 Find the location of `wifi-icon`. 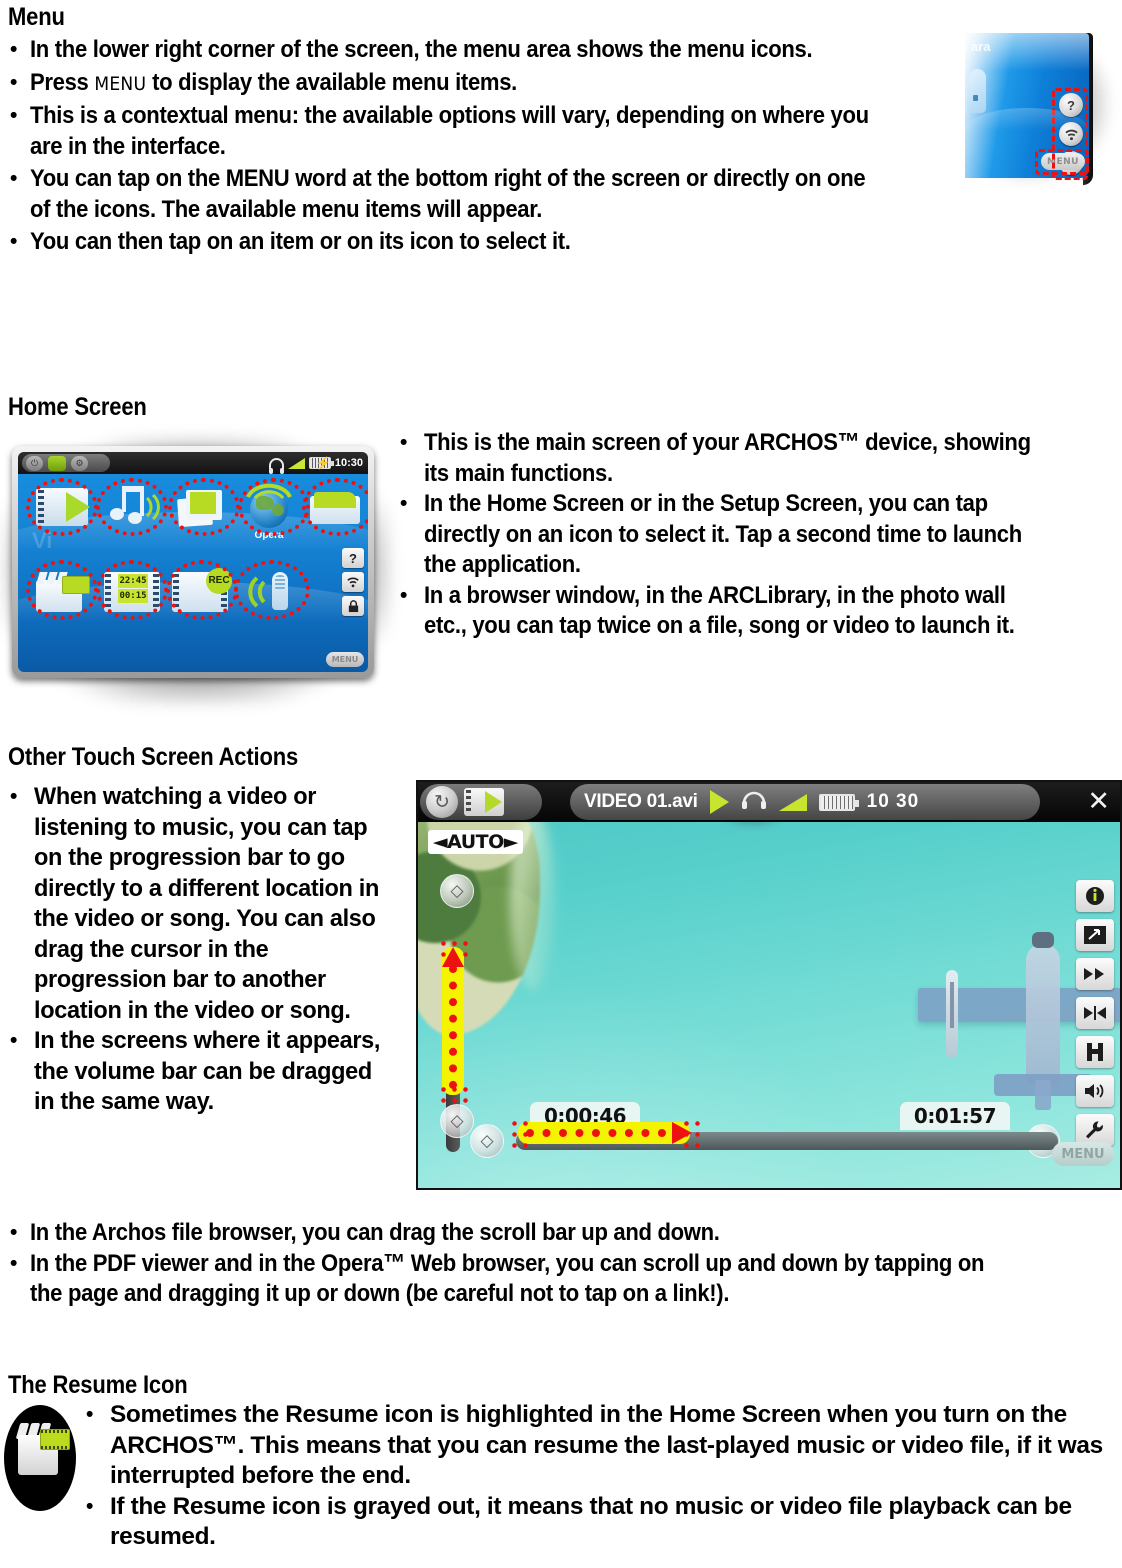

wifi-icon is located at coordinates (353, 582).